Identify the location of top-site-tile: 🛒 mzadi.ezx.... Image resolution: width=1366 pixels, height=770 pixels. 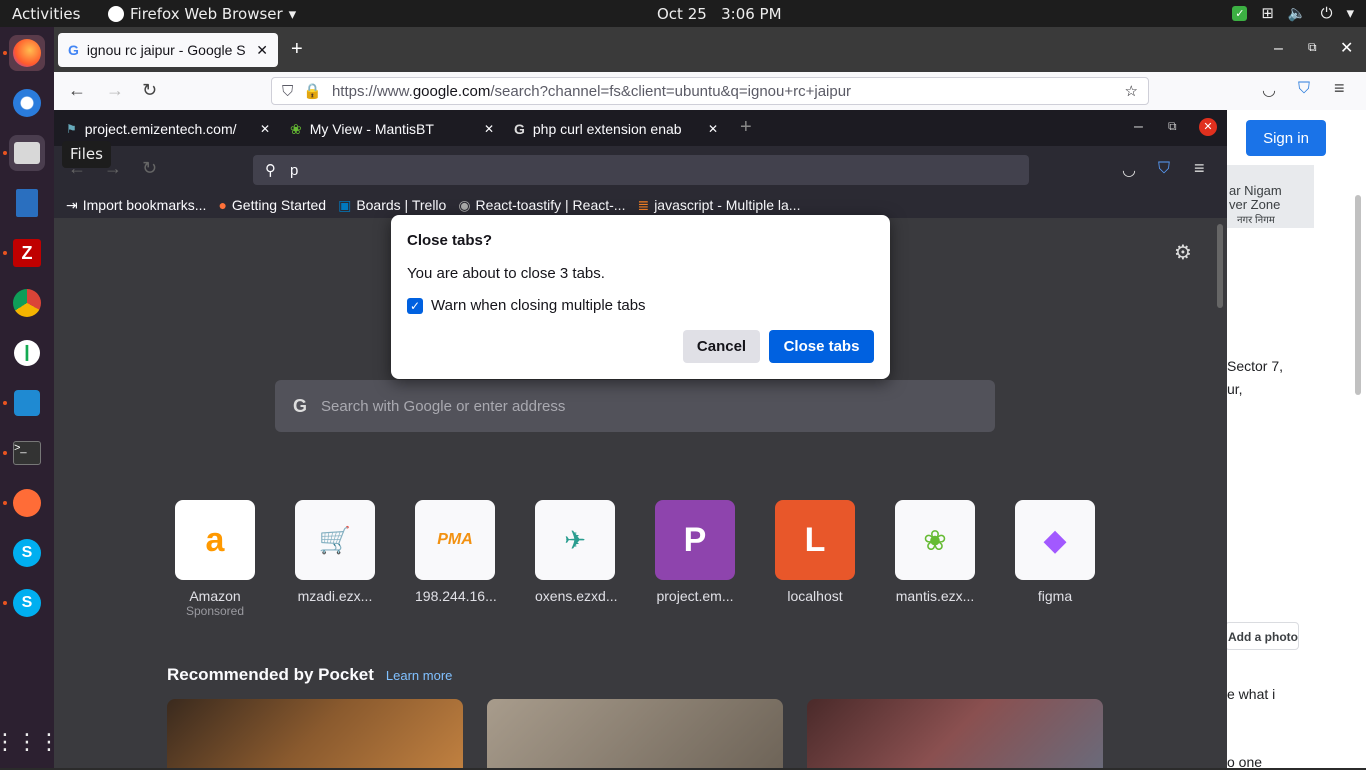
(335, 552).